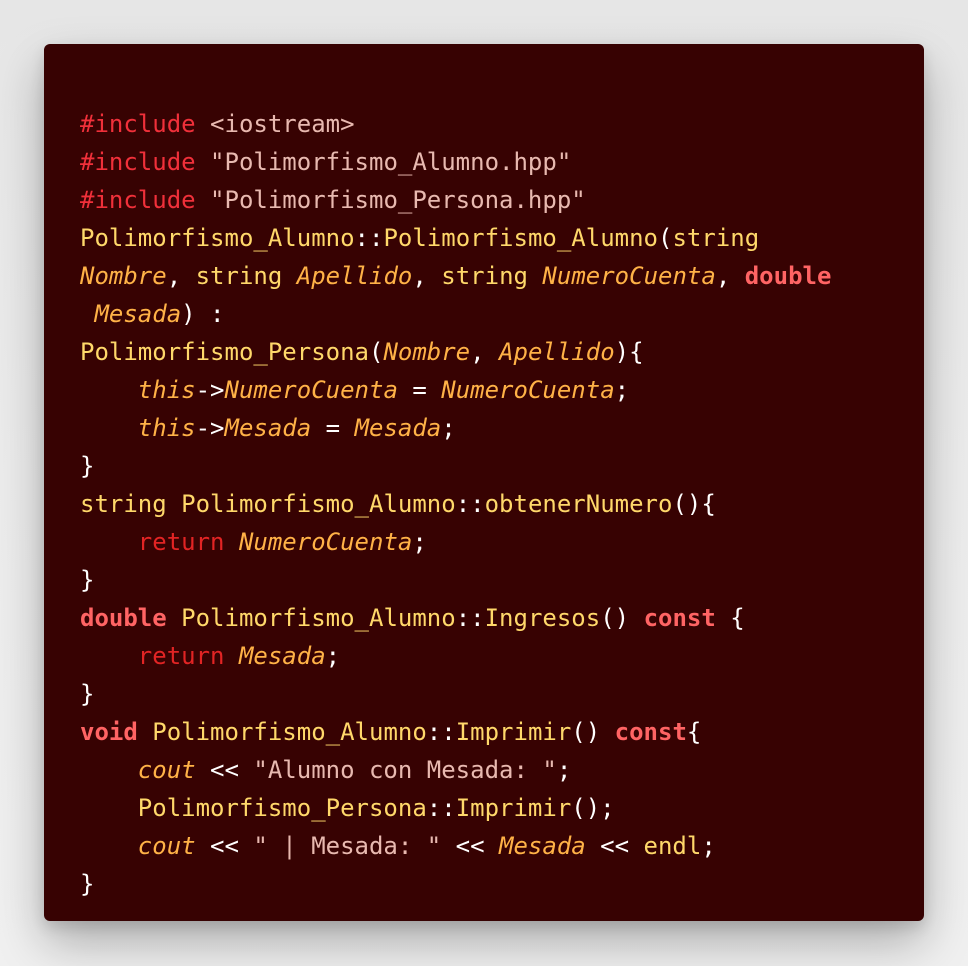 The width and height of the screenshot is (968, 966). Describe the element at coordinates (333, 428) in the screenshot. I see `code-token: =` at that location.